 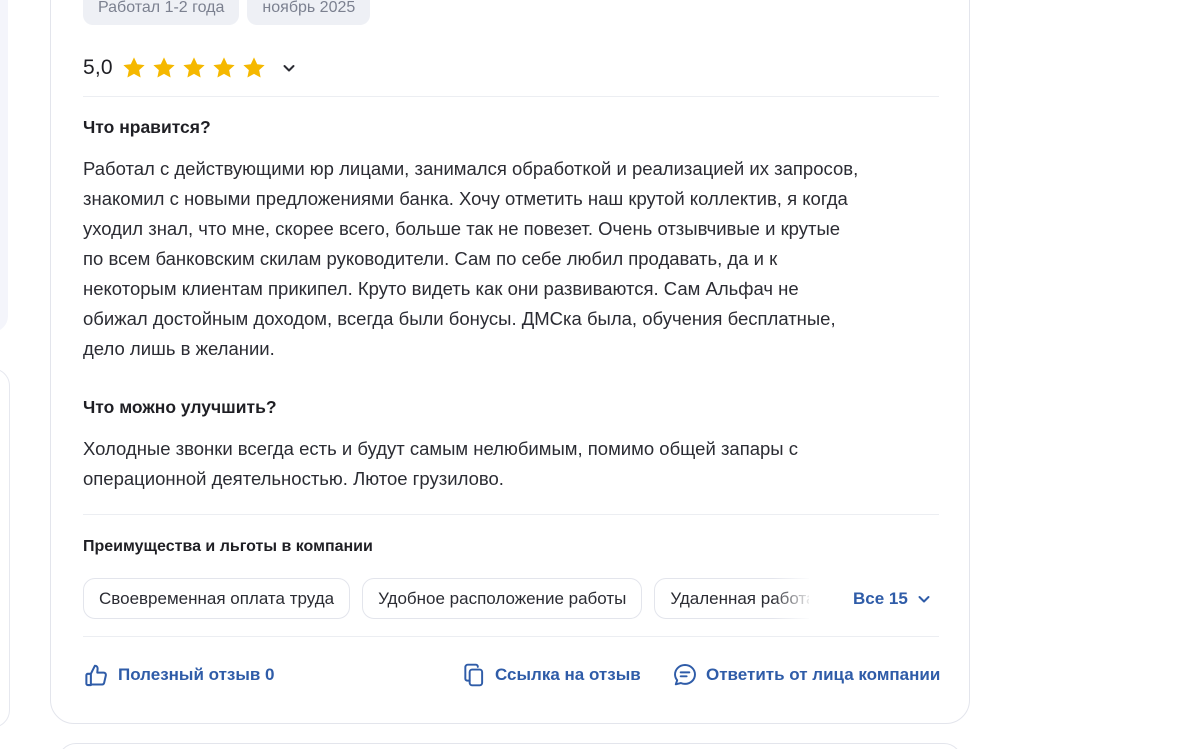 What do you see at coordinates (161, 12) in the screenshot?
I see `work-duration-tag: Работал 1-2 года` at bounding box center [161, 12].